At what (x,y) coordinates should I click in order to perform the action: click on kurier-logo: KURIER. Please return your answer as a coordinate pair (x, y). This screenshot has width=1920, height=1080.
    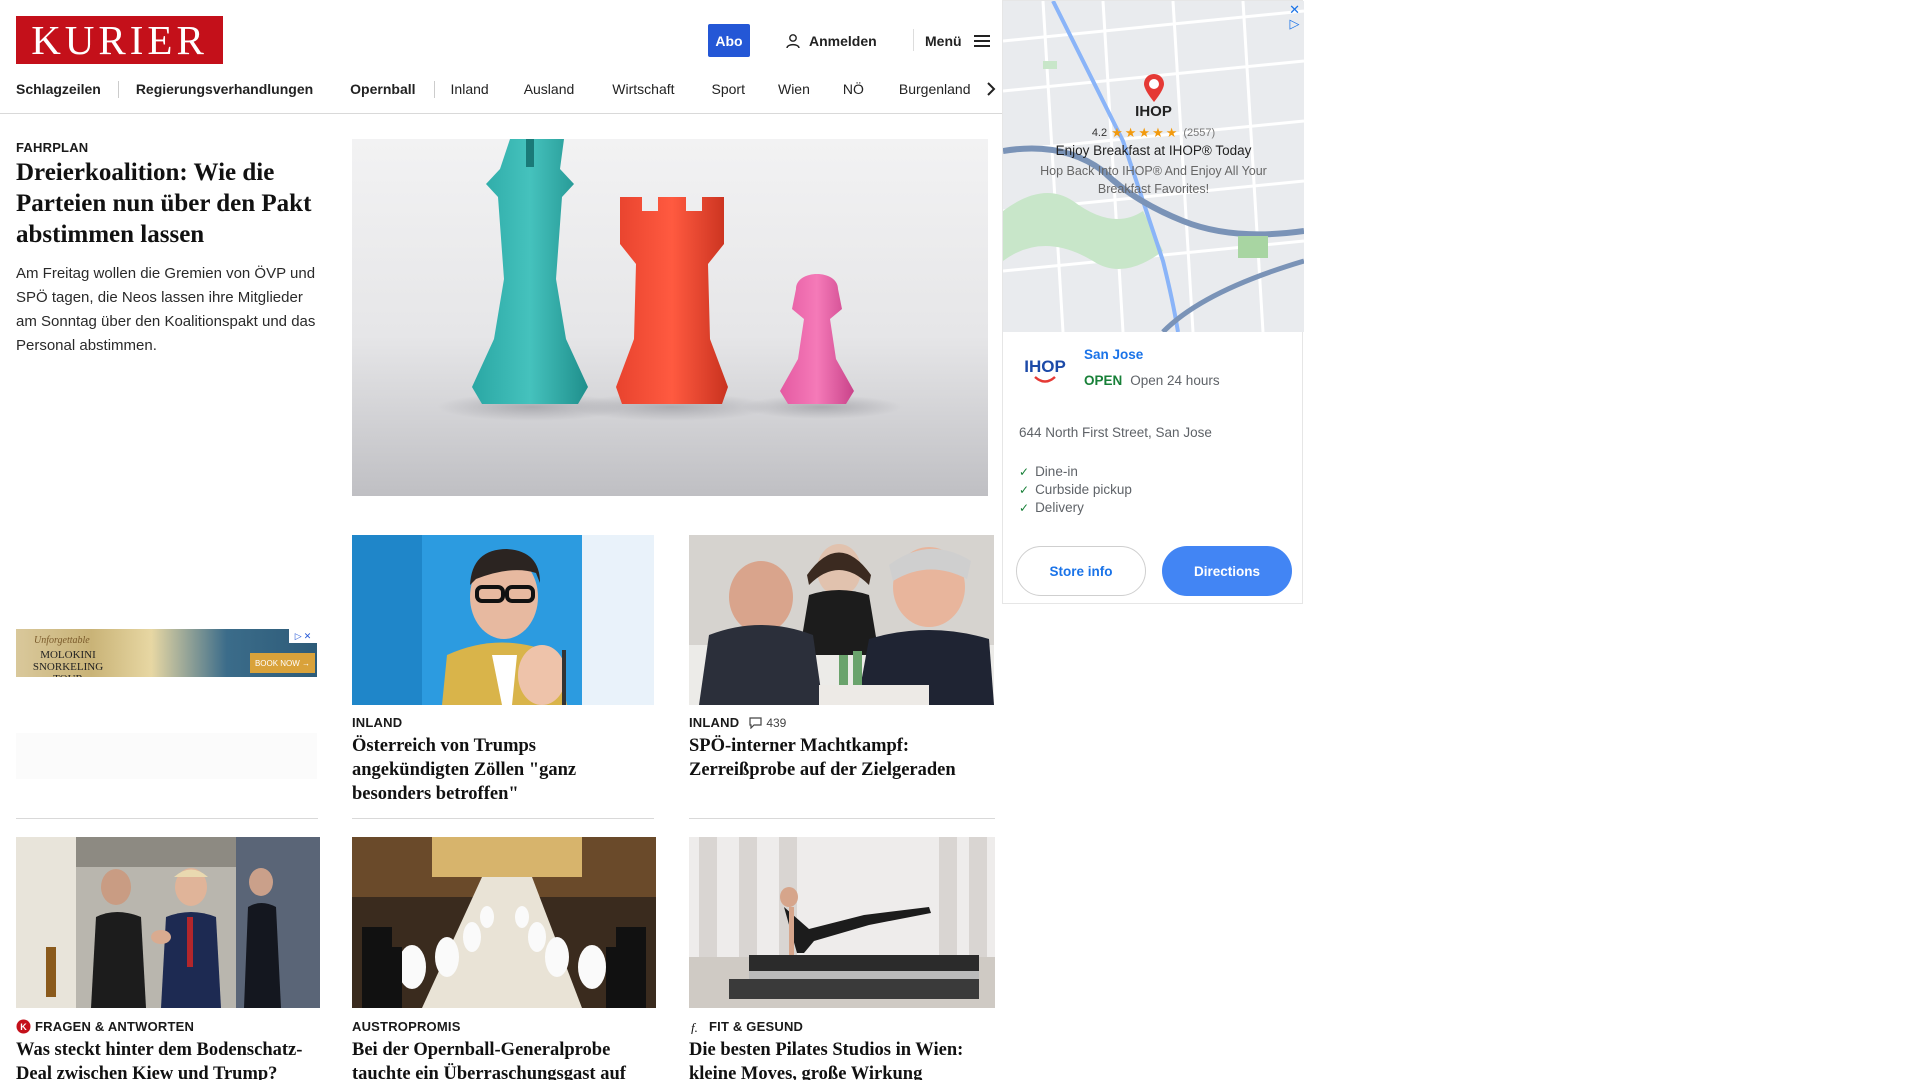
    Looking at the image, I should click on (119, 40).